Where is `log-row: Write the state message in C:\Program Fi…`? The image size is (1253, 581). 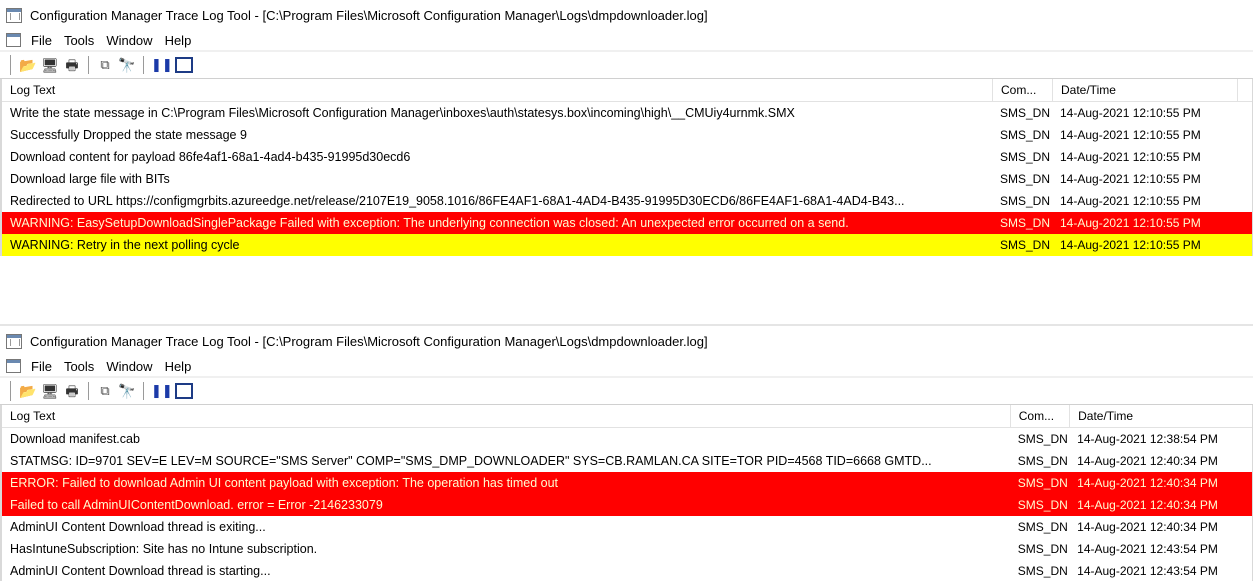 log-row: Write the state message in C:\Program Fi… is located at coordinates (627, 113).